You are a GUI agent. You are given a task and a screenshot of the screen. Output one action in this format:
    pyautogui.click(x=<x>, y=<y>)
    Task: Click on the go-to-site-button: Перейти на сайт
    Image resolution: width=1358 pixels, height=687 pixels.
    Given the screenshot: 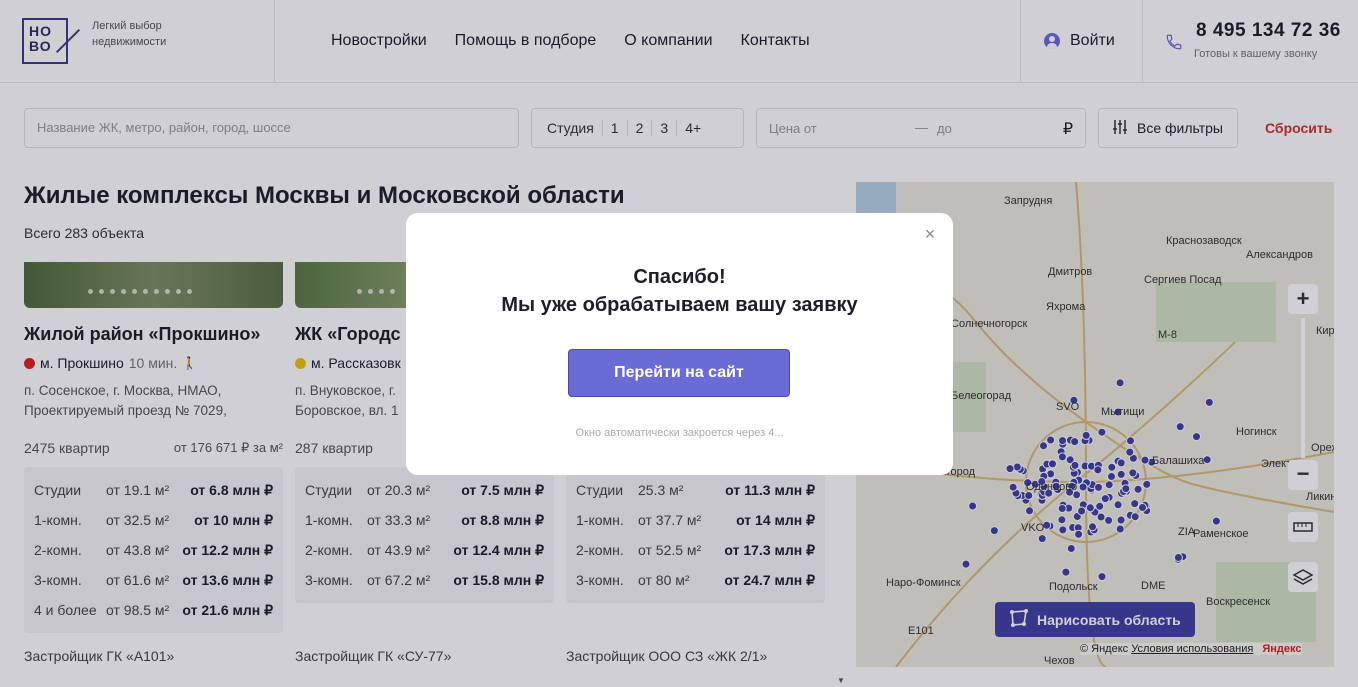 What is the action you would take?
    pyautogui.click(x=679, y=373)
    